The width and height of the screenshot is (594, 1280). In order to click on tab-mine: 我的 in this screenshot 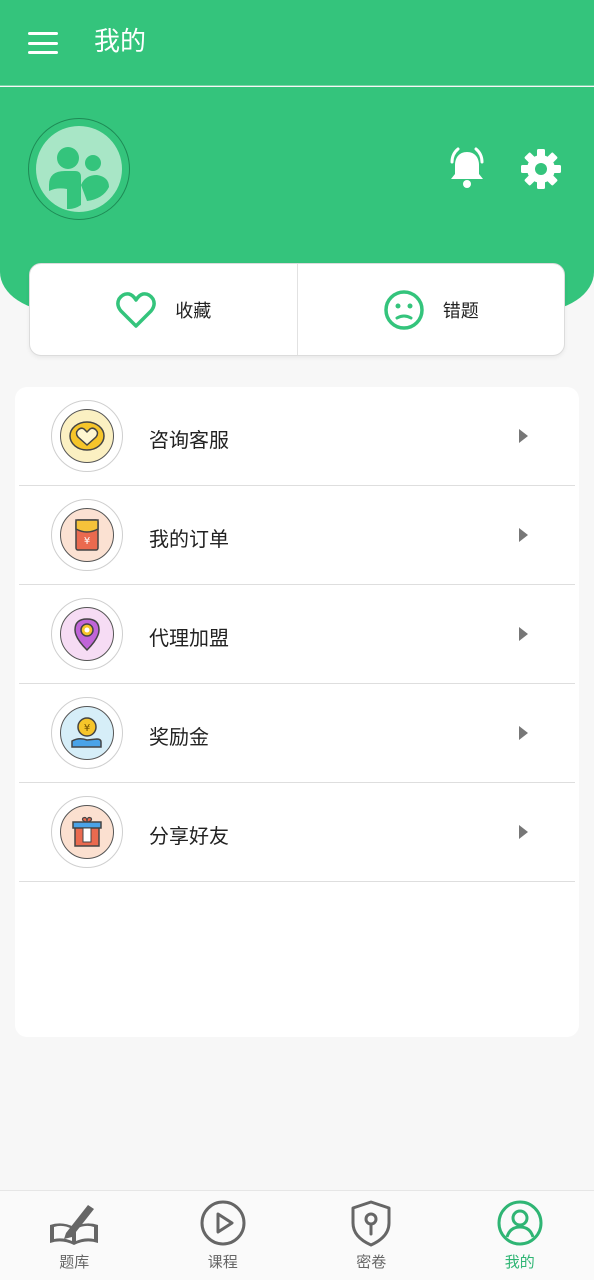, I will do `click(520, 1235)`.